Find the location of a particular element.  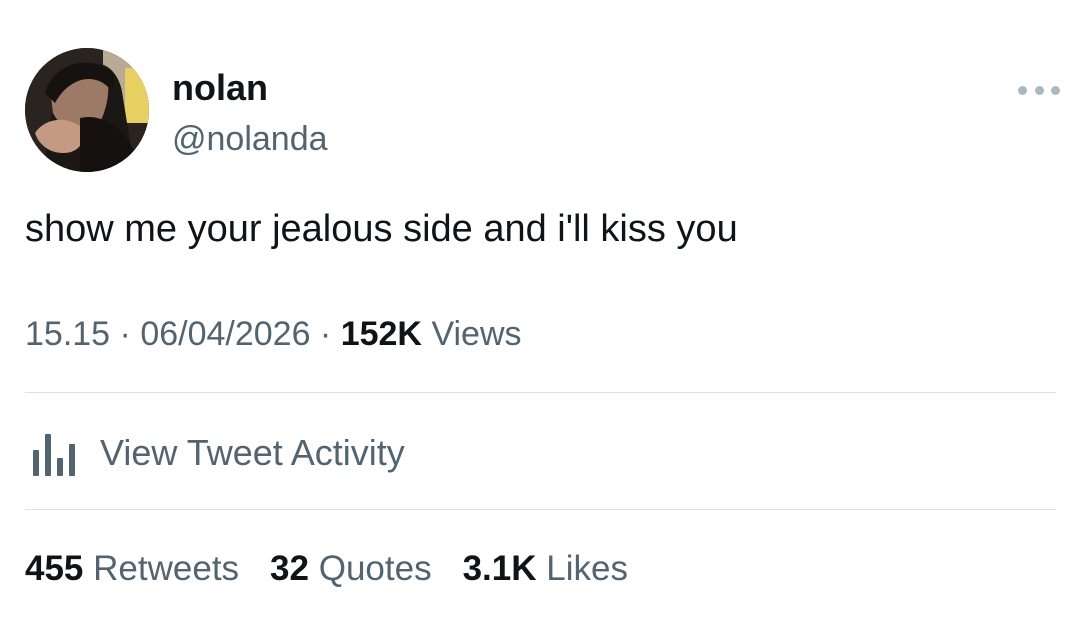

view-tweet-activity-button: View Tweet Activity is located at coordinates (215, 453).